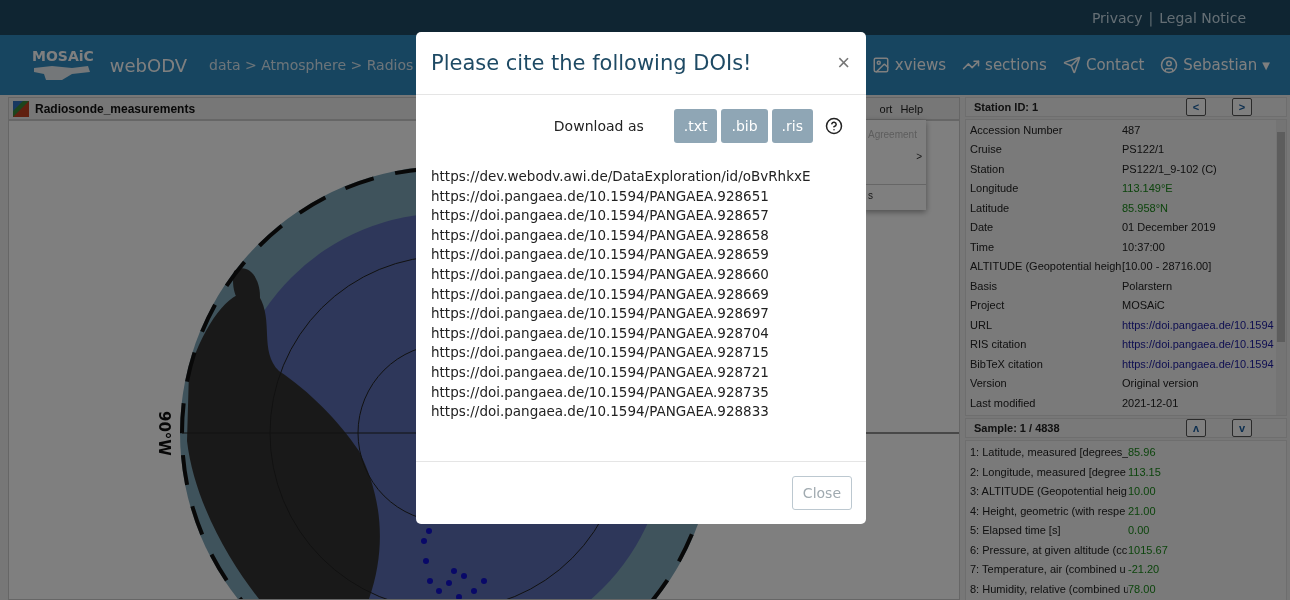 The image size is (1290, 600). What do you see at coordinates (311, 65) in the screenshot?
I see `breadcrumb: data > Atmosphere > Radios` at bounding box center [311, 65].